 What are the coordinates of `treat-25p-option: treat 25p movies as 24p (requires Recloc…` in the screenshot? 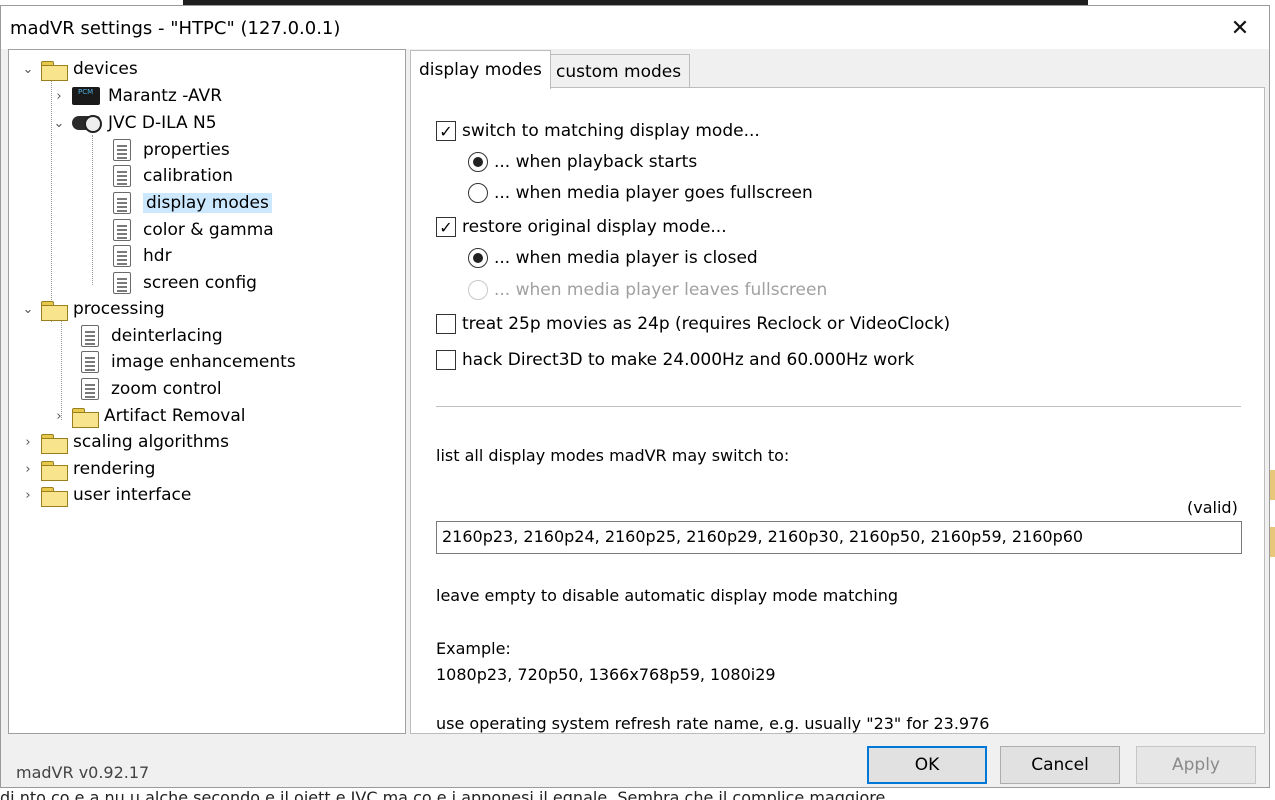 It's located at (693, 324).